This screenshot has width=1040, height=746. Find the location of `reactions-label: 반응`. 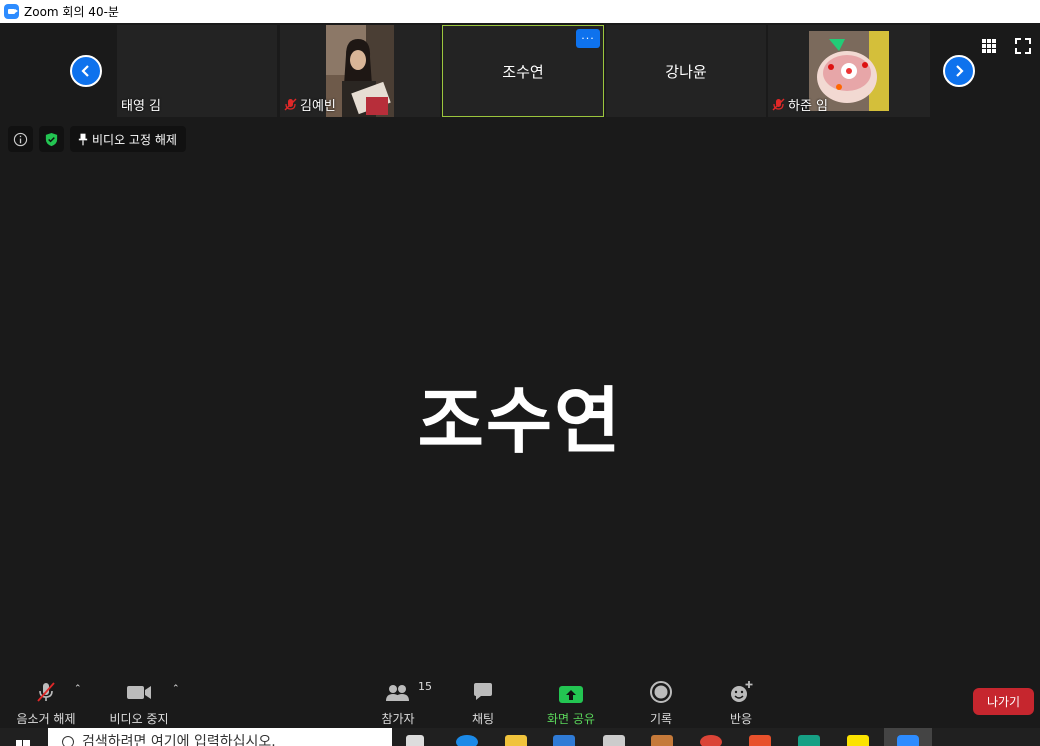

reactions-label: 반응 is located at coordinates (741, 719).